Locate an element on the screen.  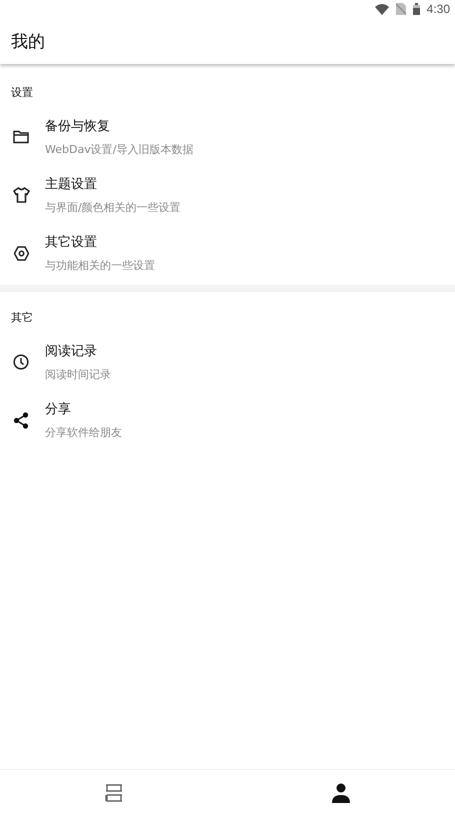
item-title: 备份与恢复 is located at coordinates (78, 126).